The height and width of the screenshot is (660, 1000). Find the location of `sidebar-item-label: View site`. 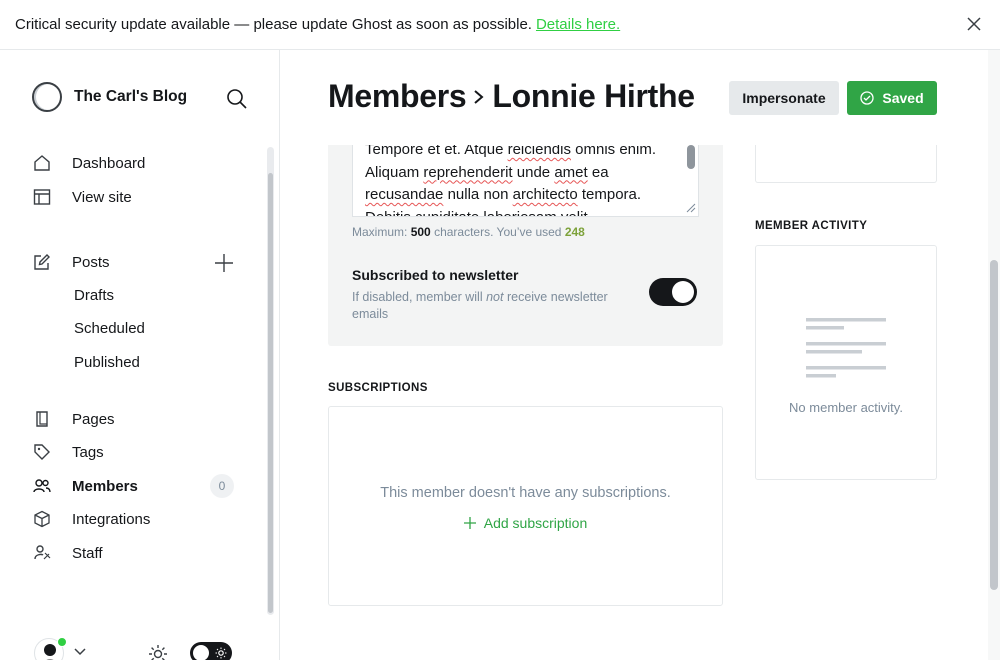

sidebar-item-label: View site is located at coordinates (102, 197).